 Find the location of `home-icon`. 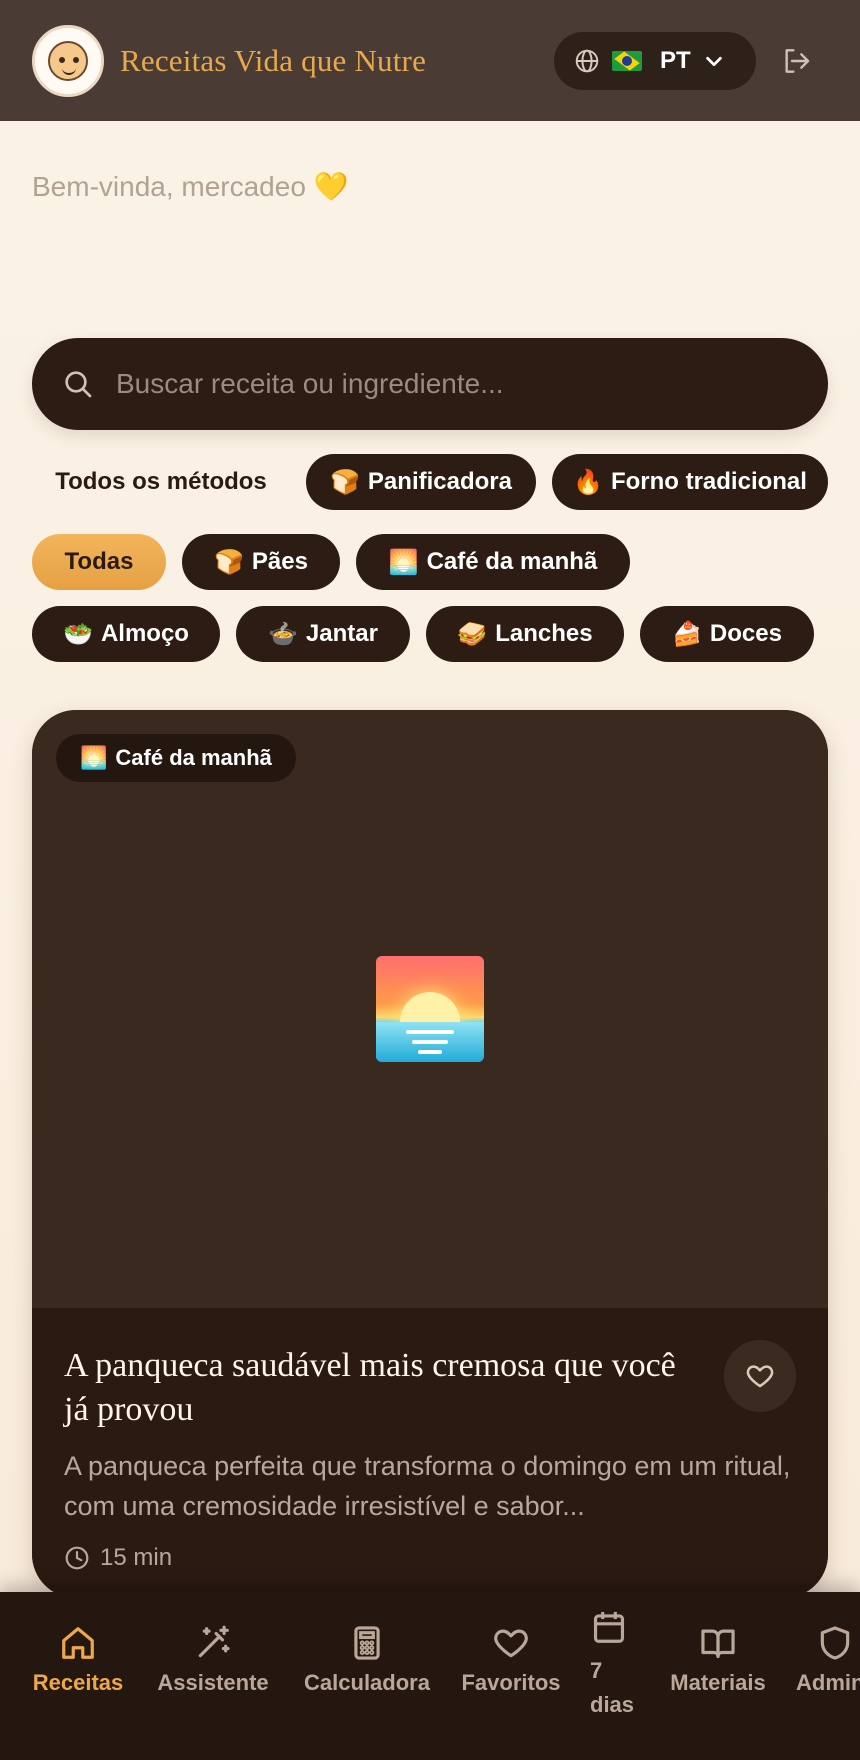

home-icon is located at coordinates (78, 1643).